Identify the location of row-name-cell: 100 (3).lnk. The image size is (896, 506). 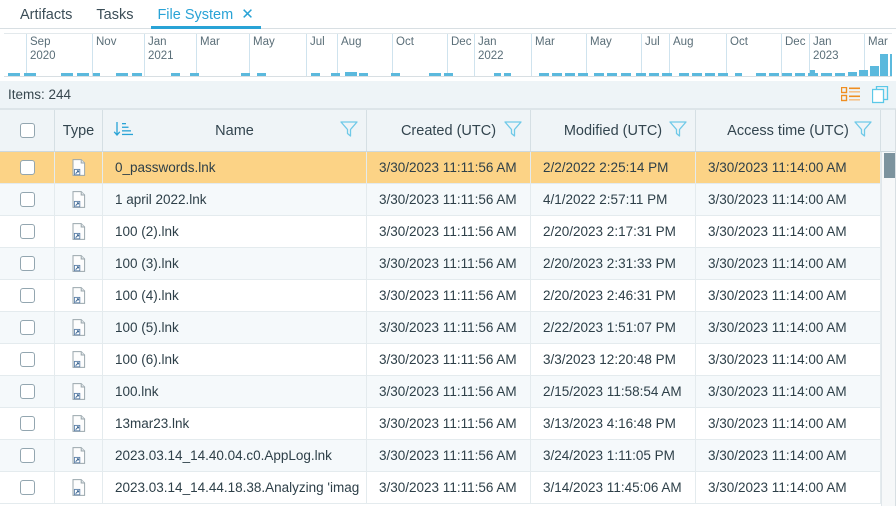
(235, 263).